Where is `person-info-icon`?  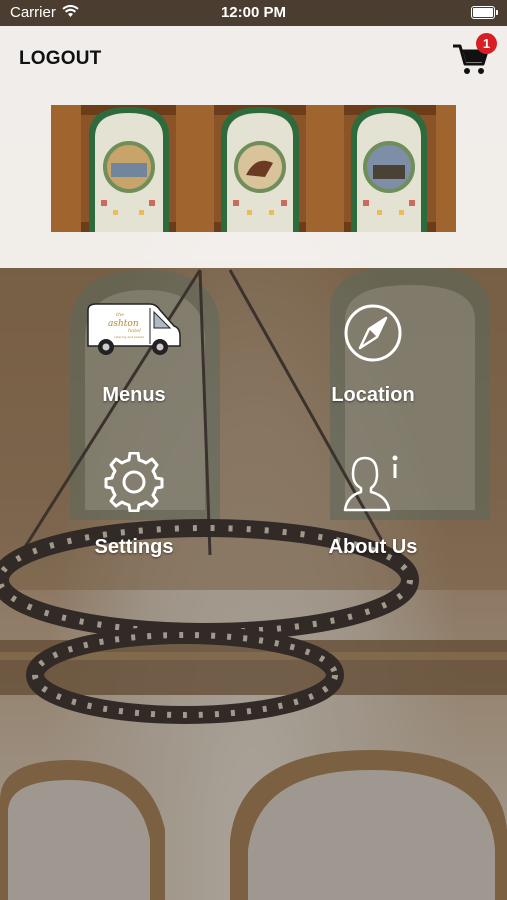 person-info-icon is located at coordinates (370, 483).